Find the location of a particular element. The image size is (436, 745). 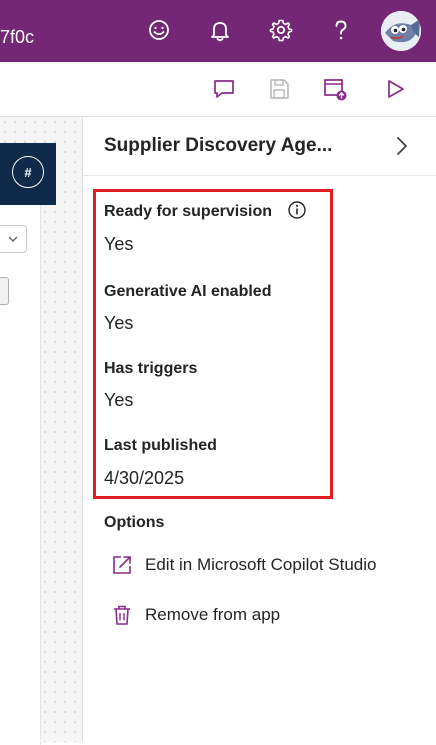

environment-name: 7f0c is located at coordinates (17, 37).